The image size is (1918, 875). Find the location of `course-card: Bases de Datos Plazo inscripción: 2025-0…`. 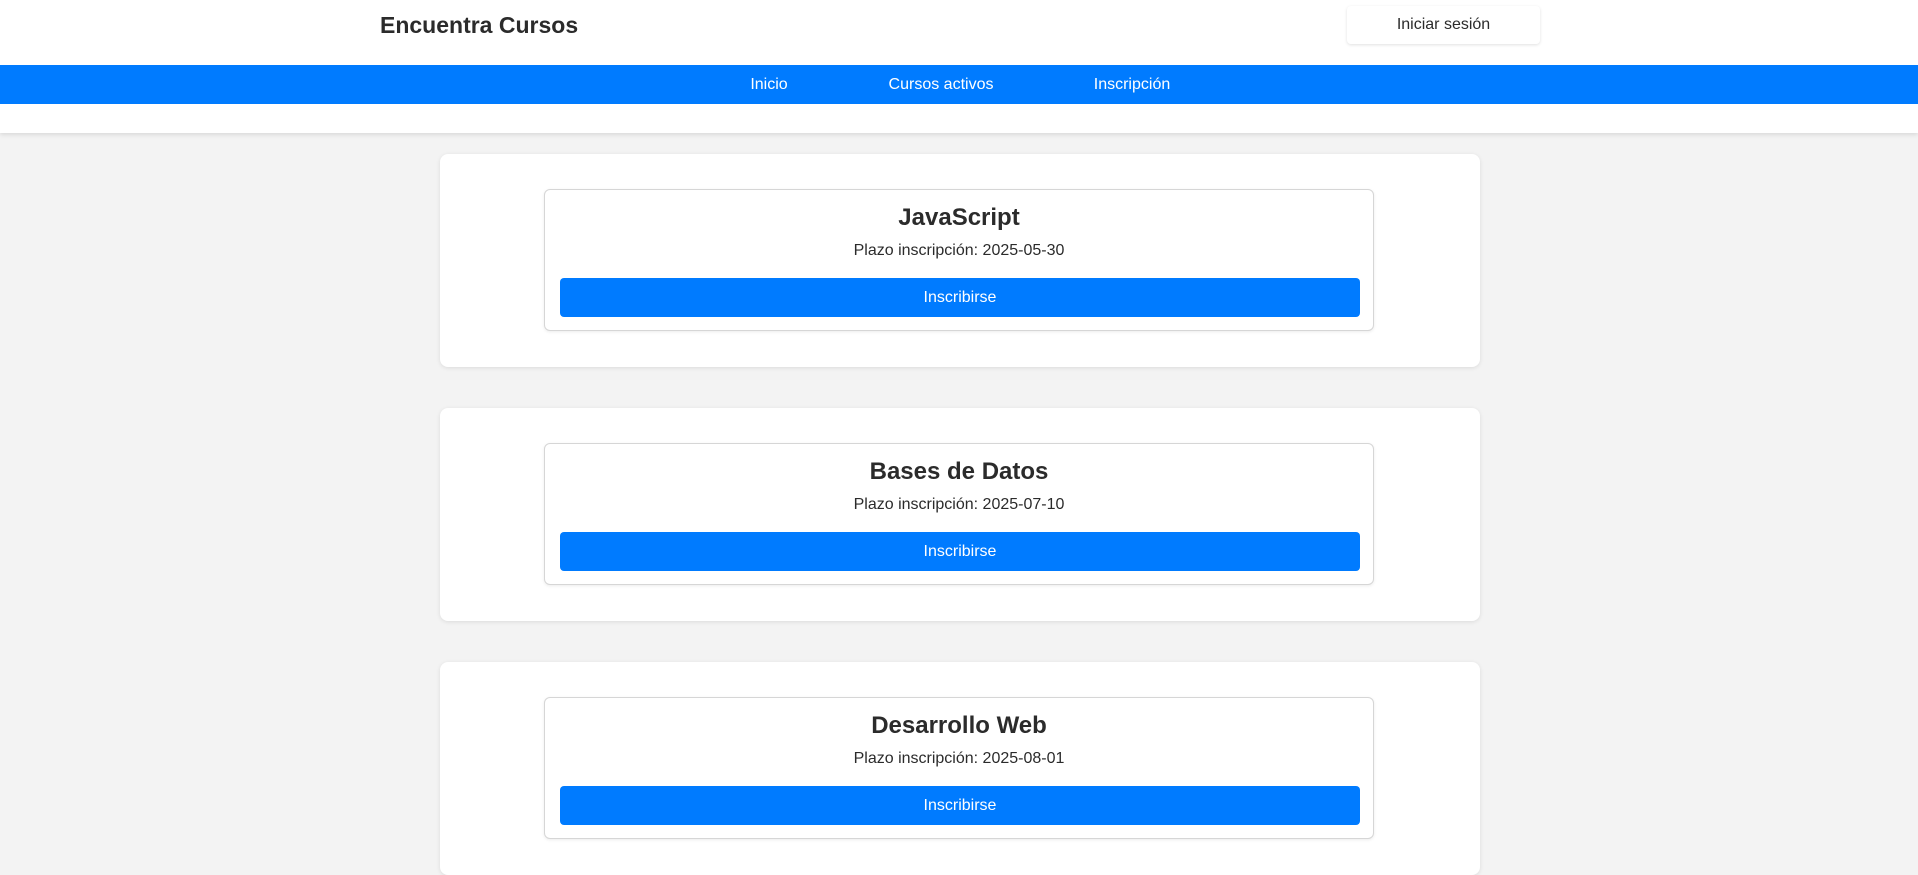

course-card: Bases de Datos Plazo inscripción: 2025-0… is located at coordinates (959, 514).